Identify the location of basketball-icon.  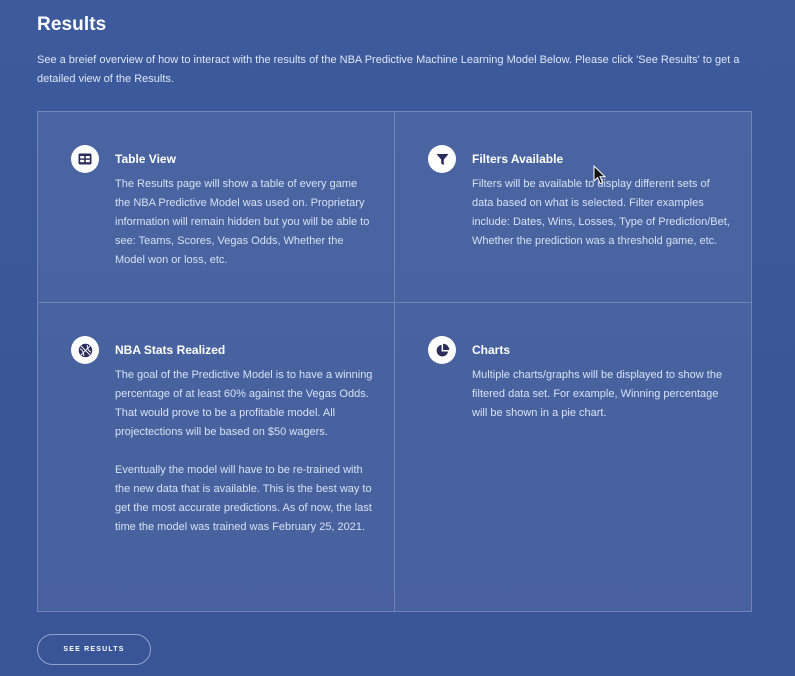
(85, 350).